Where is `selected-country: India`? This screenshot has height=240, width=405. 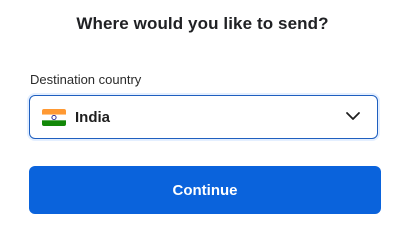
selected-country: India is located at coordinates (93, 117).